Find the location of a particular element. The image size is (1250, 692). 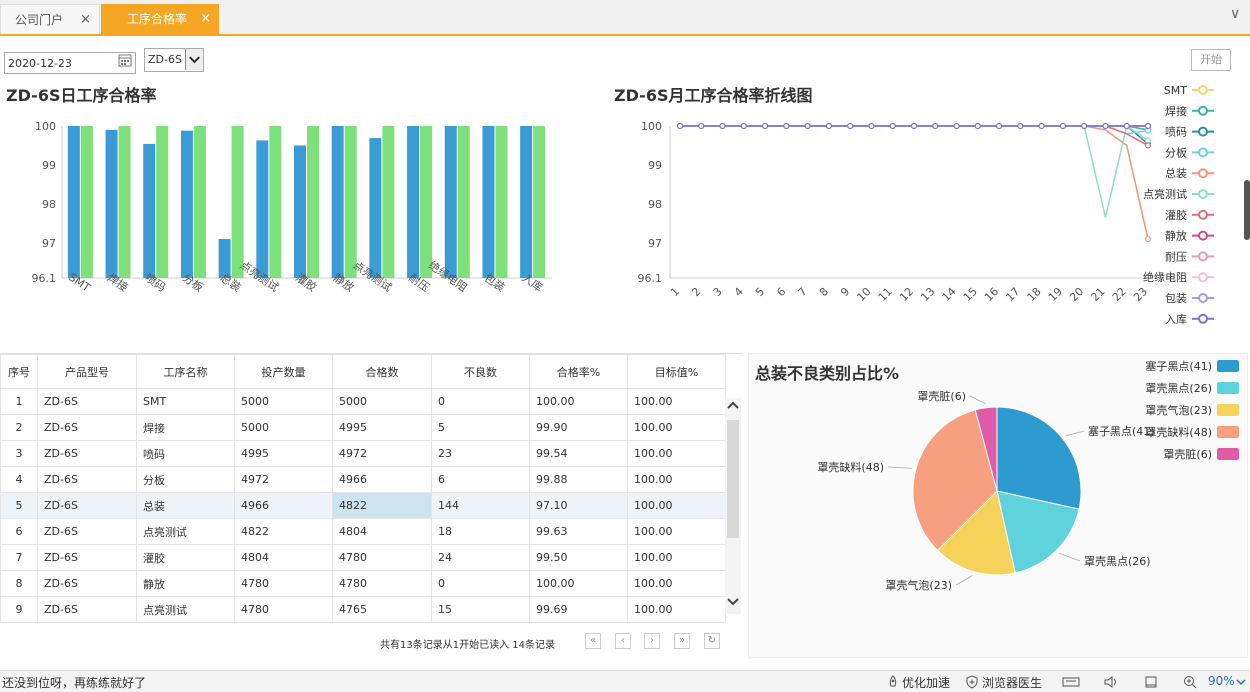

table-cell: 4 is located at coordinates (19, 479).